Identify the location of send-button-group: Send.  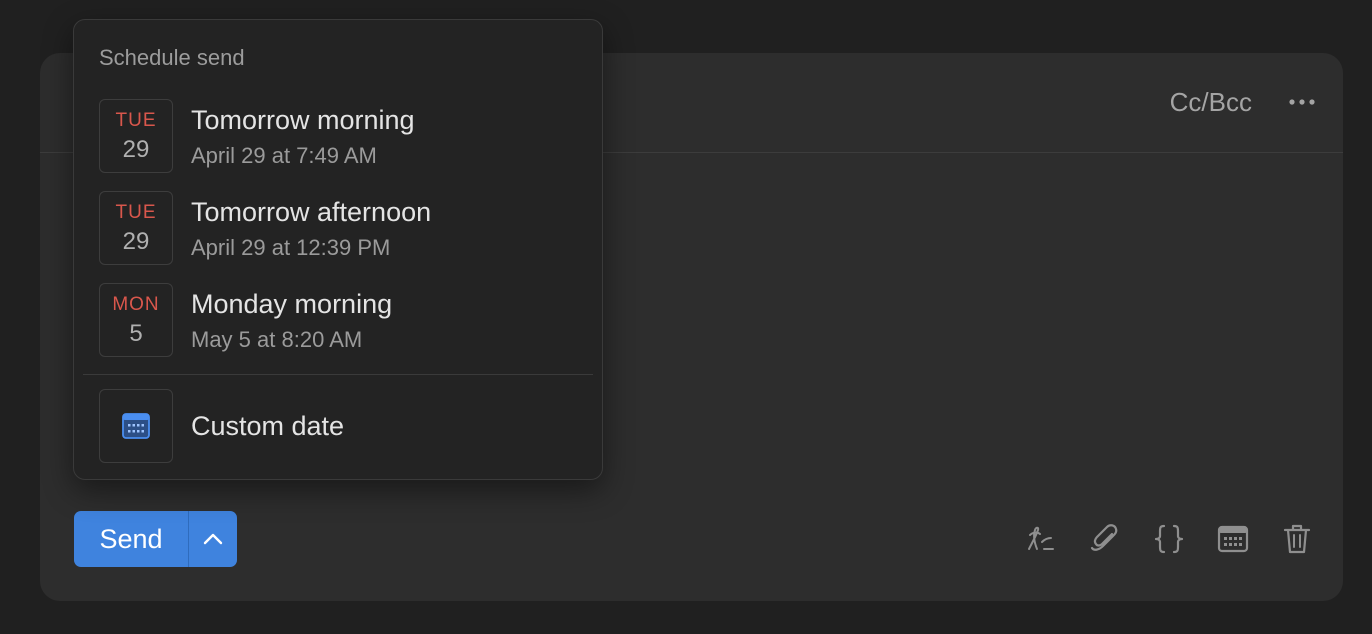
(155, 539).